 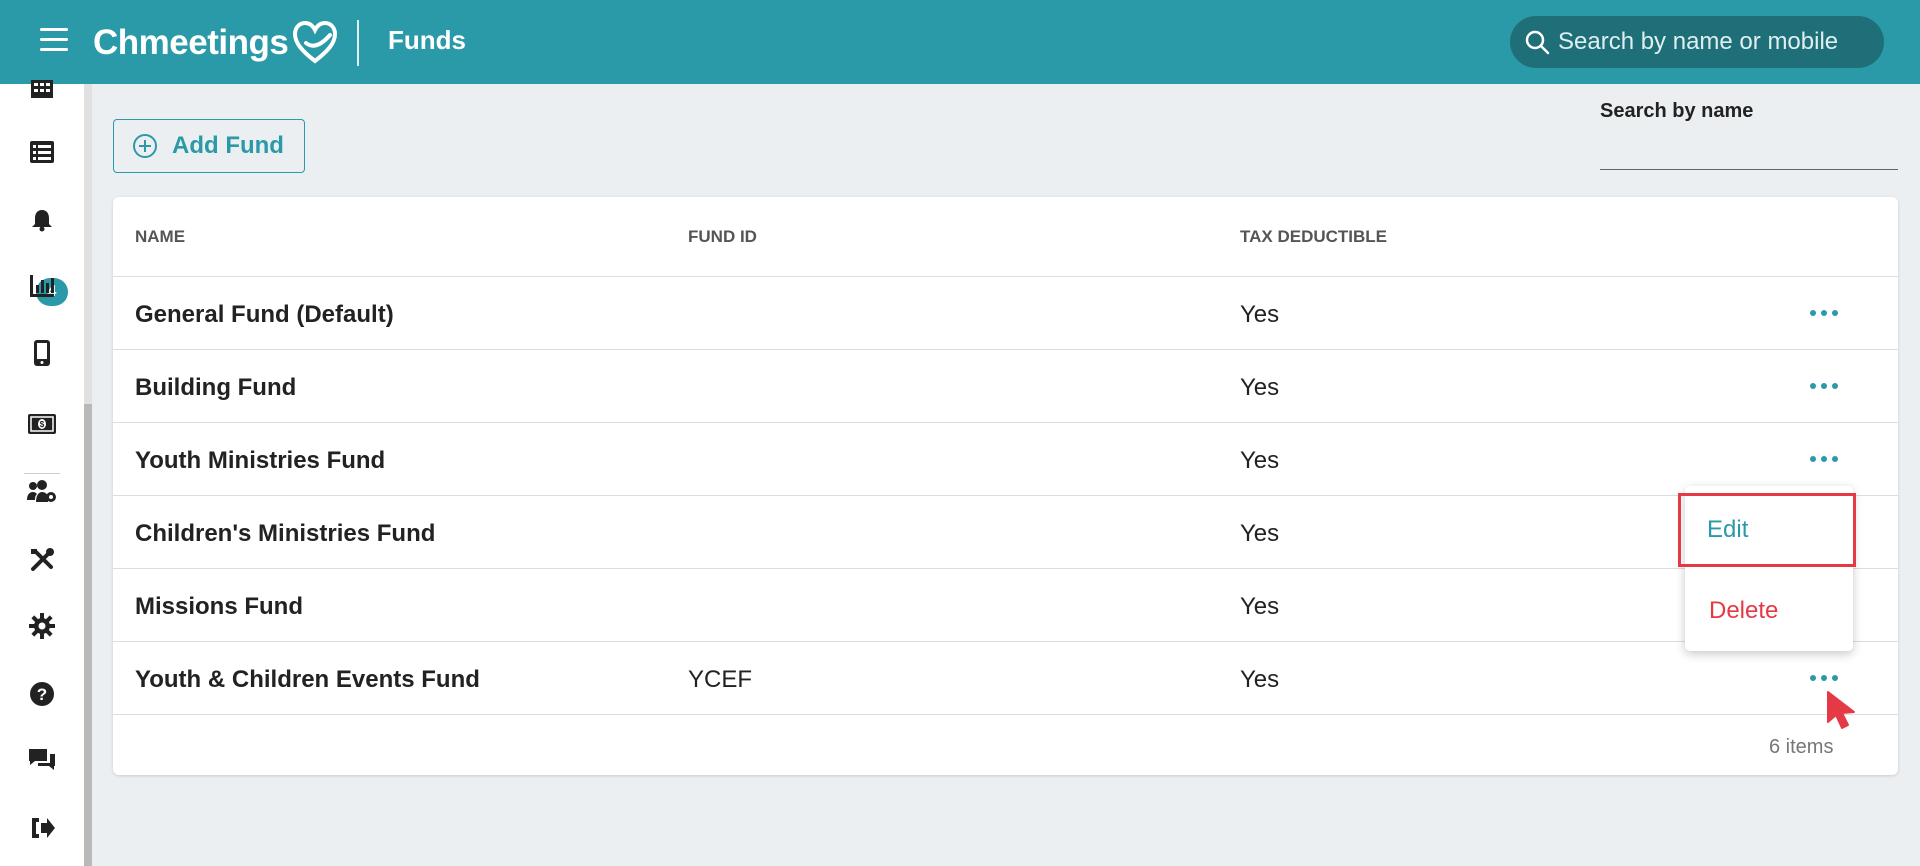 What do you see at coordinates (315, 42) in the screenshot?
I see `heart-icon` at bounding box center [315, 42].